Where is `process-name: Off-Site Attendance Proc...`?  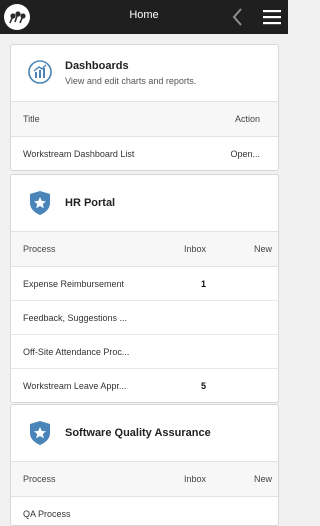
process-name: Off-Site Attendance Proc... is located at coordinates (76, 352).